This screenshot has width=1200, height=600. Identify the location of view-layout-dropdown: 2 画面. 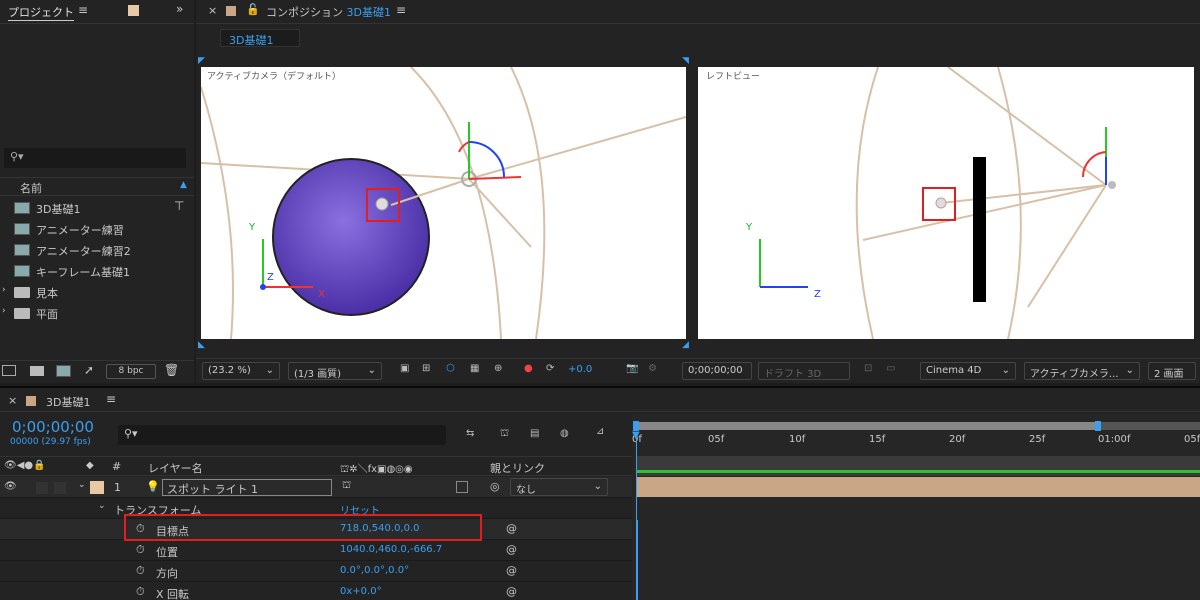
(1172, 371).